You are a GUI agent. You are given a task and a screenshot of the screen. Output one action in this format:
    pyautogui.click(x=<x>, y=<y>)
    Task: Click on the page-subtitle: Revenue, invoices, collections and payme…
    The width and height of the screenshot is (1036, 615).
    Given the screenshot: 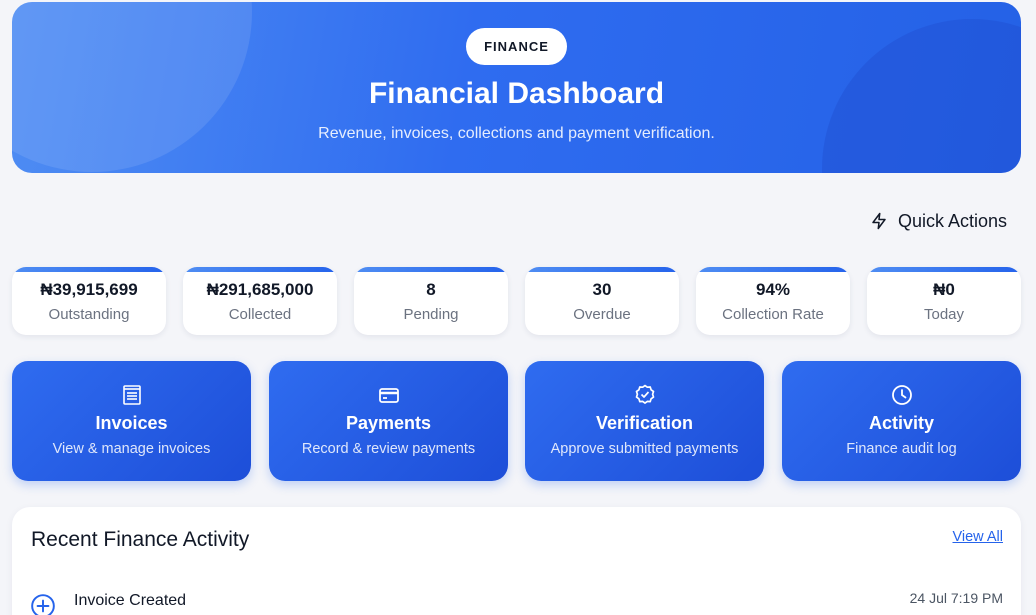 What is the action you would take?
    pyautogui.click(x=516, y=133)
    